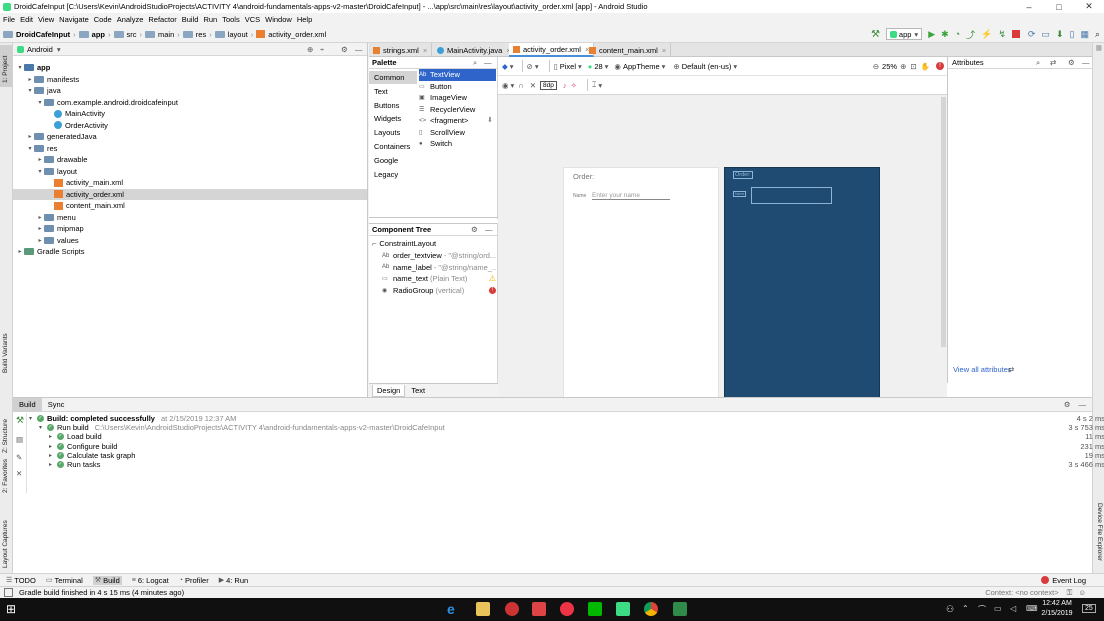 The image size is (1104, 621). I want to click on device-select: Pixel, so click(568, 66).